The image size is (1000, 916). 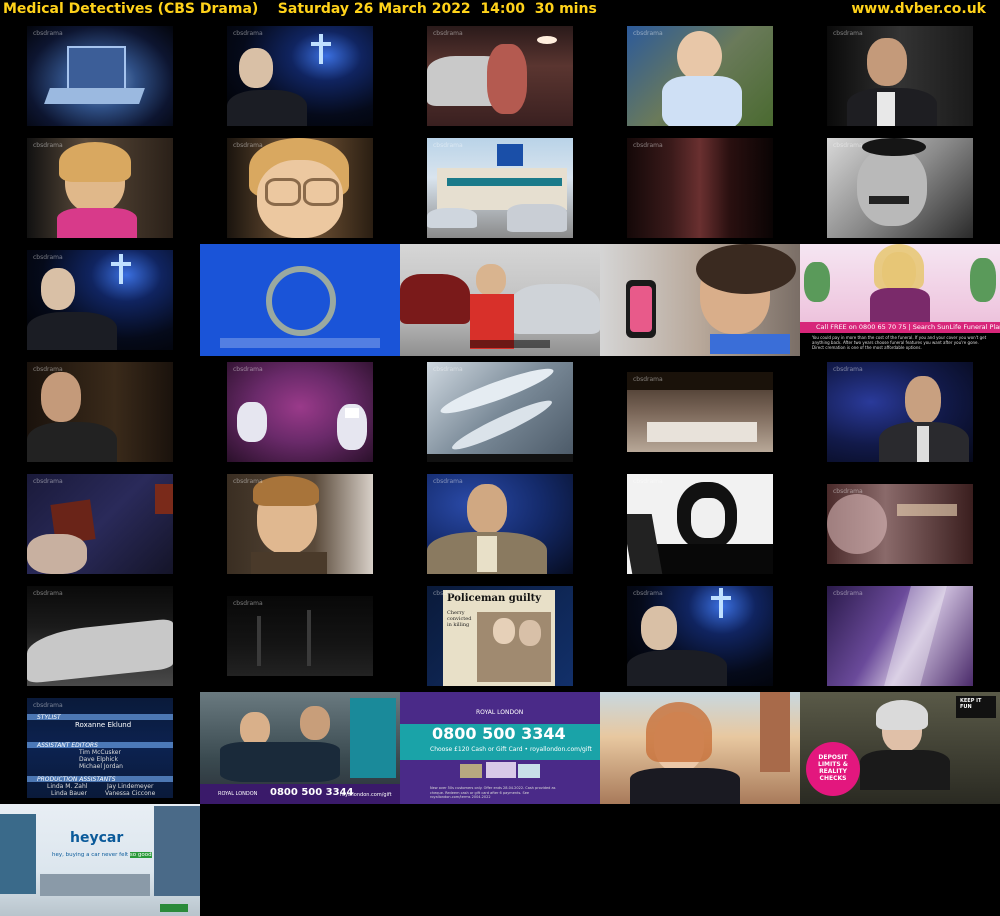 I want to click on thumbnail-woman-glasses-large: cbsdrama, so click(x=300, y=188).